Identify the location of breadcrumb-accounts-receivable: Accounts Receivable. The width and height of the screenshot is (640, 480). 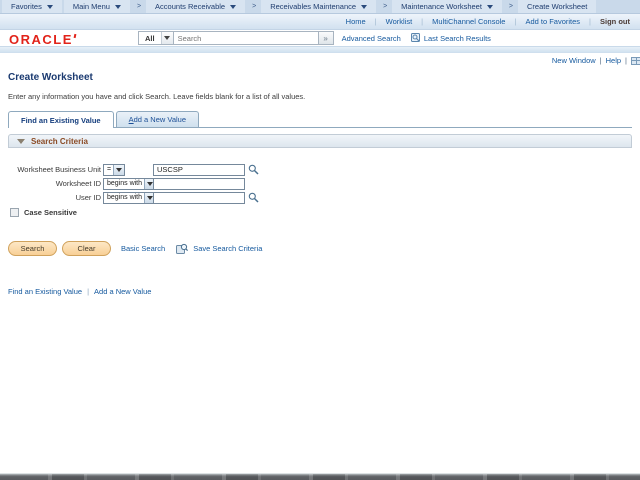
(196, 6).